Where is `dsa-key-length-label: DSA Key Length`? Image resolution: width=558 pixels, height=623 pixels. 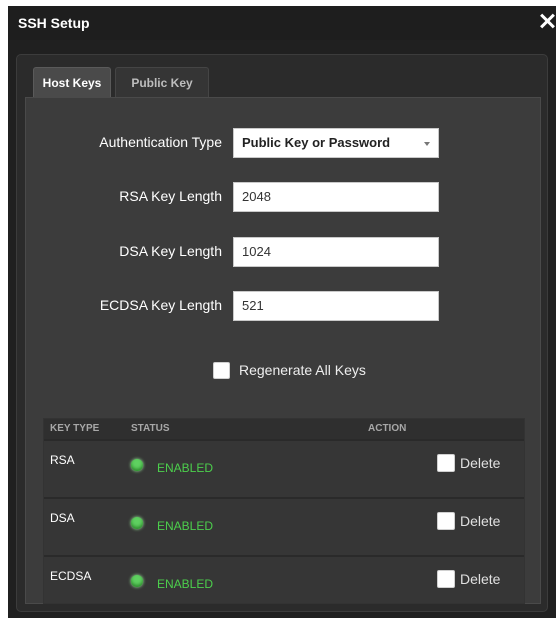 dsa-key-length-label: DSA Key Length is located at coordinates (170, 251).